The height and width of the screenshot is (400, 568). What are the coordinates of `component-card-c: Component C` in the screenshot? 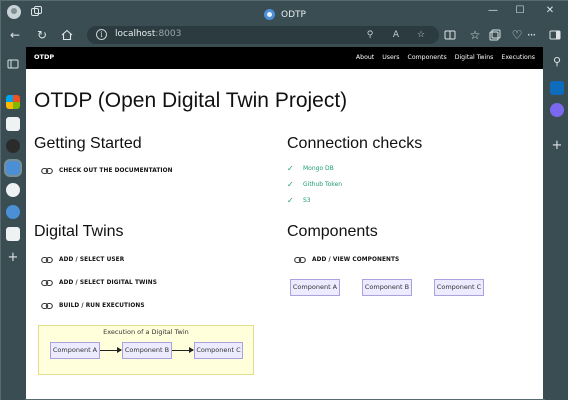 It's located at (459, 287).